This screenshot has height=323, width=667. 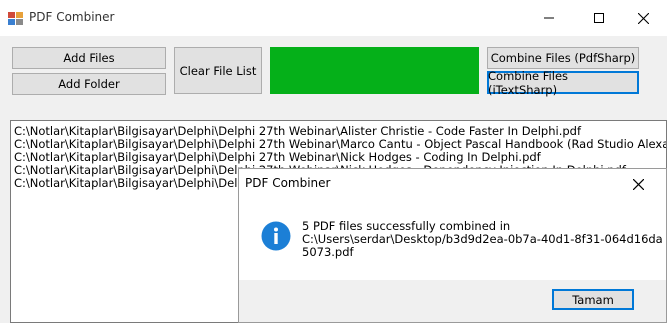 What do you see at coordinates (374, 70) in the screenshot?
I see `status-indicator` at bounding box center [374, 70].